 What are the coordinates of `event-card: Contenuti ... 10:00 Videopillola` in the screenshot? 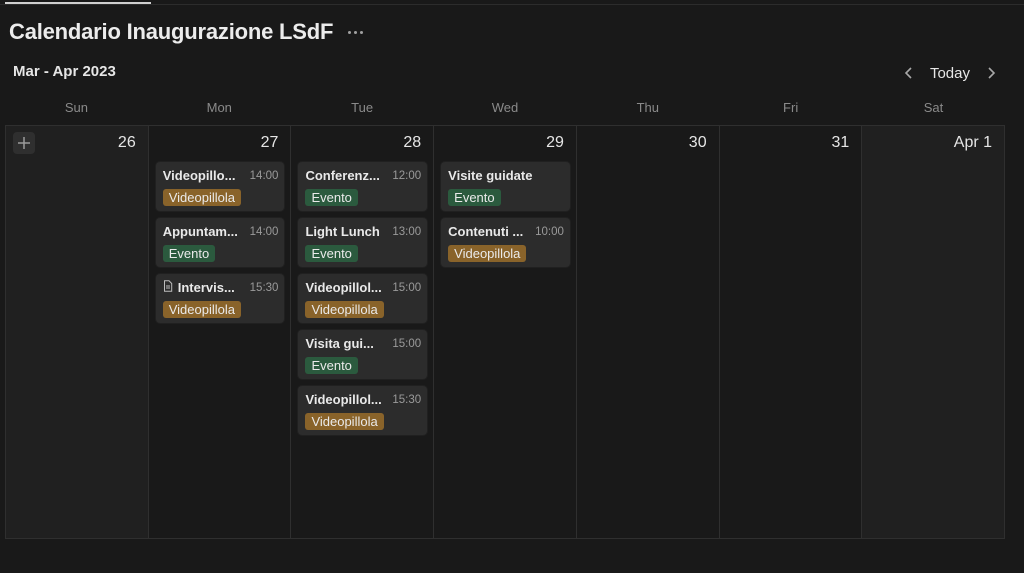 It's located at (505, 242).